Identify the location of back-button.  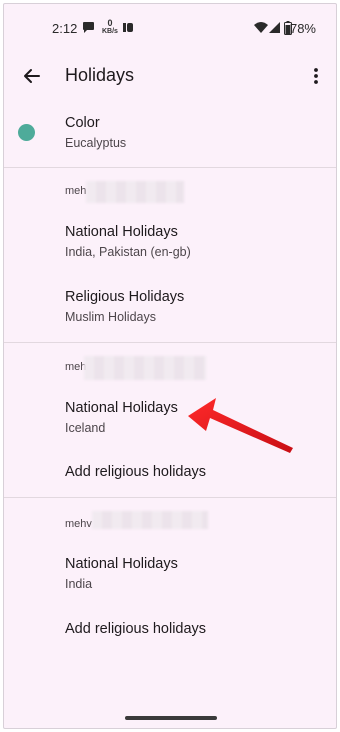
(32, 76).